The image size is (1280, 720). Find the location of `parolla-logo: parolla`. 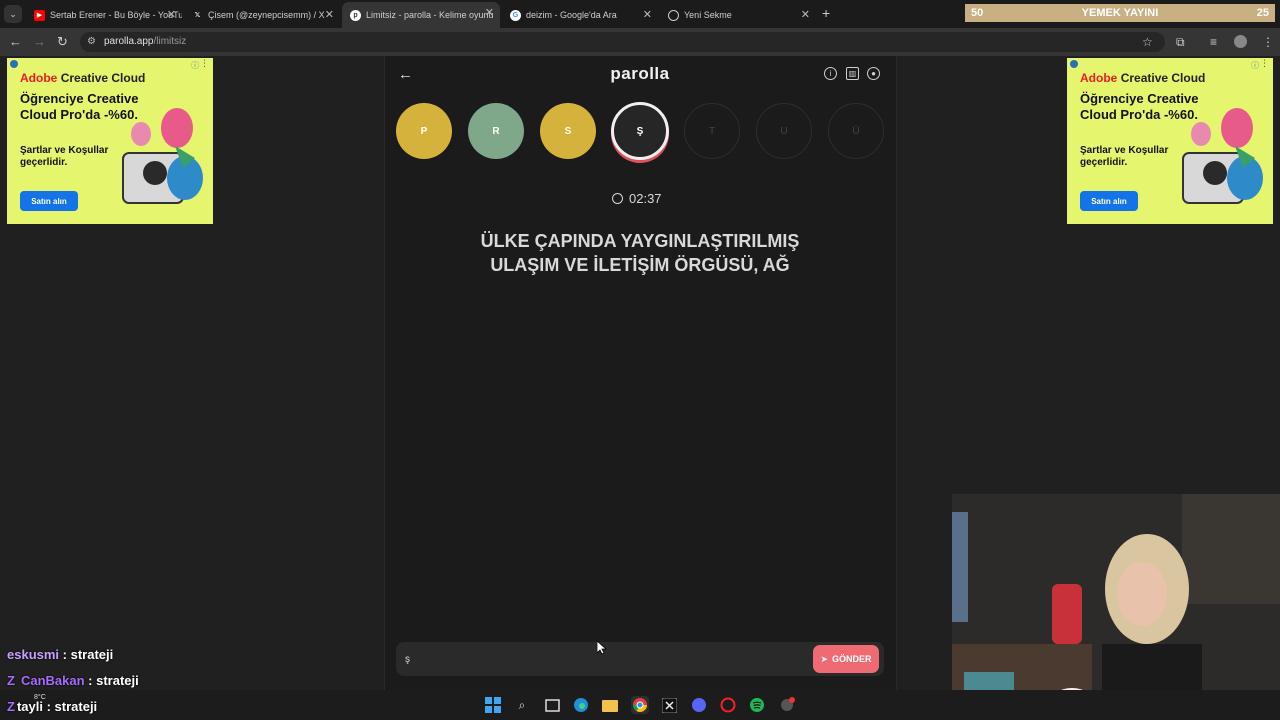

parolla-logo: parolla is located at coordinates (640, 74).